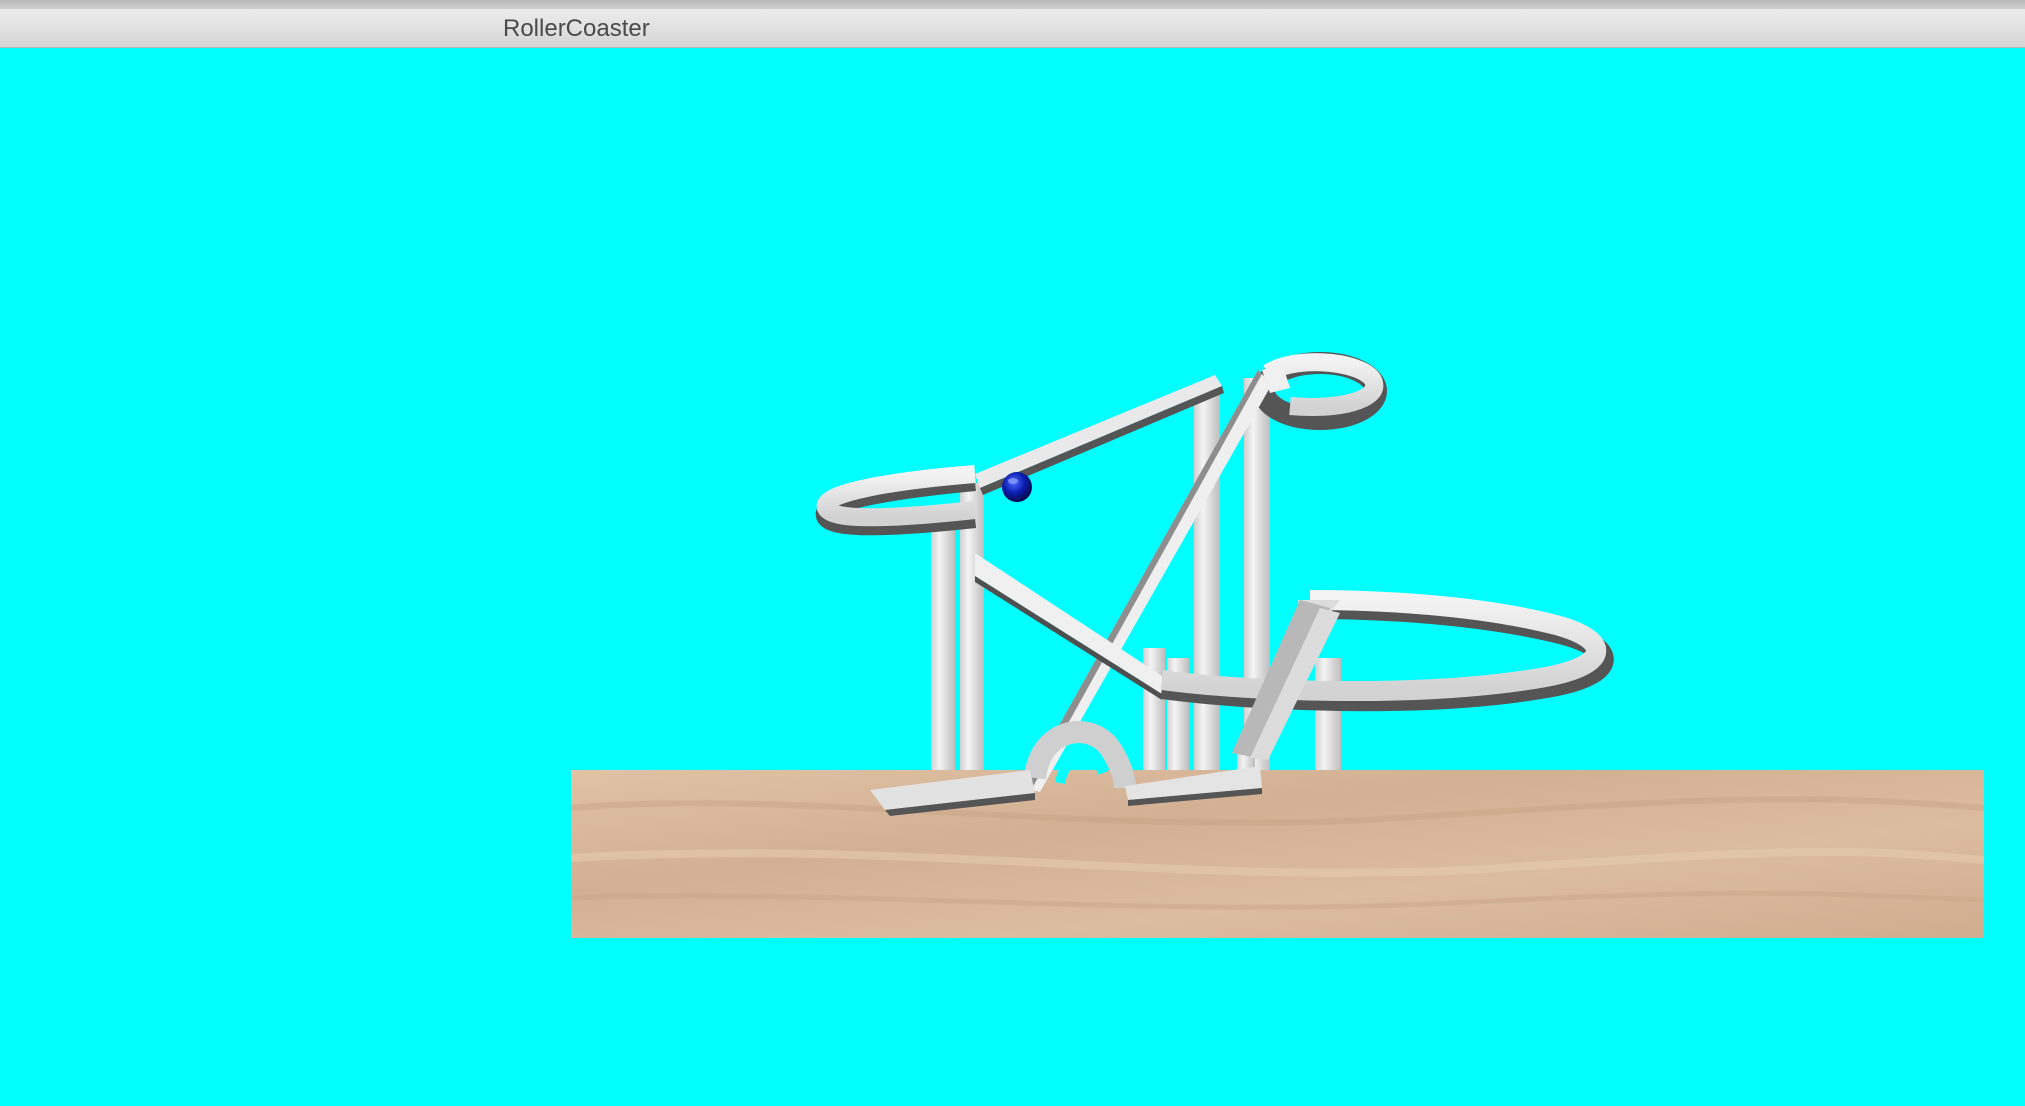 This screenshot has height=1106, width=2025. I want to click on window-title: RollerCoaster, so click(576, 28).